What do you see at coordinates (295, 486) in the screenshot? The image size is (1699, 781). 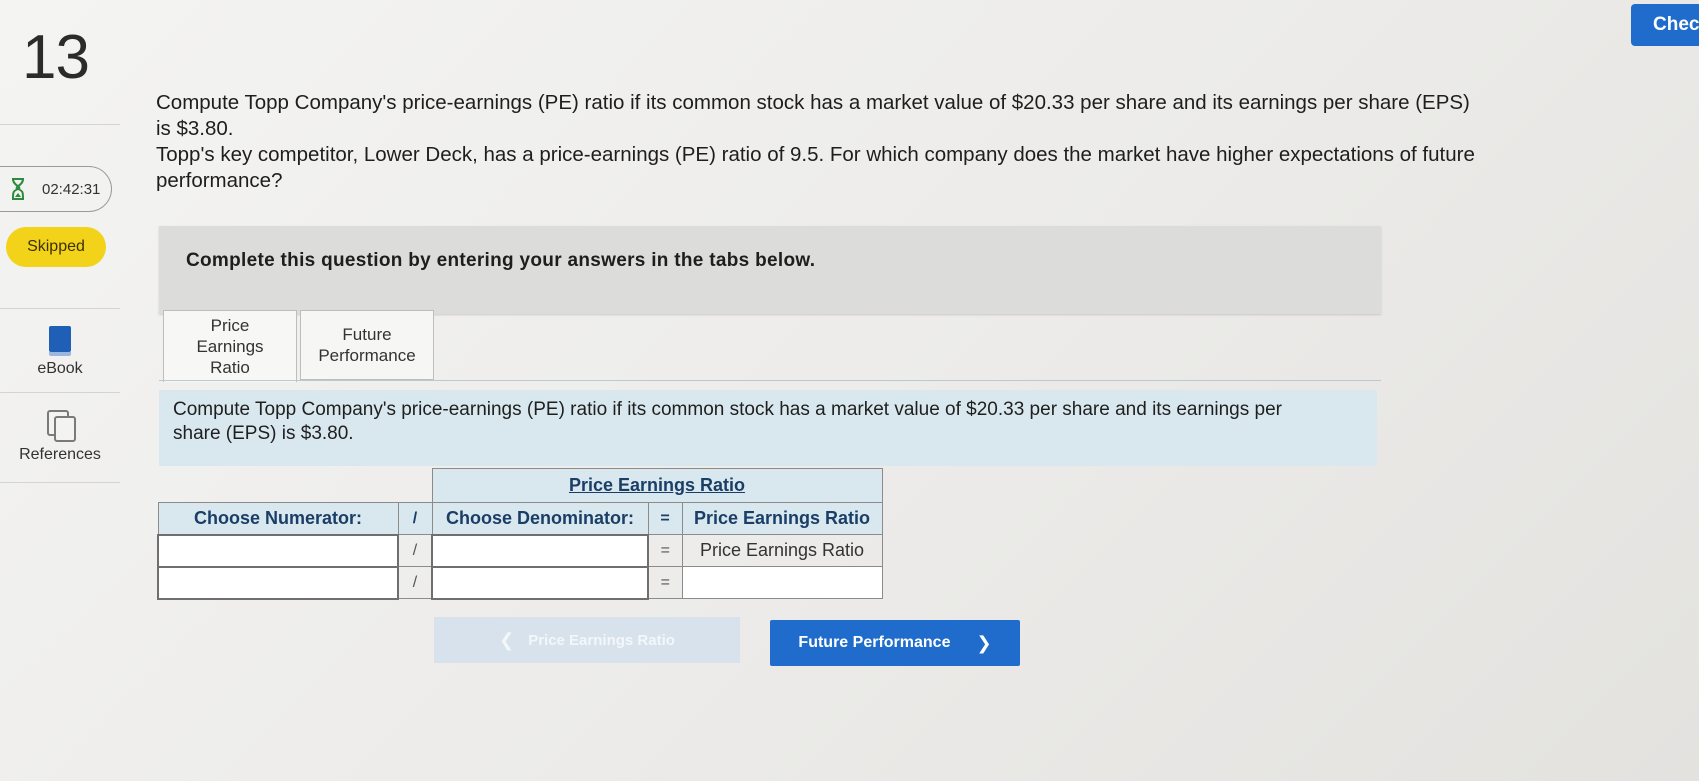 I see `blank-cell` at bounding box center [295, 486].